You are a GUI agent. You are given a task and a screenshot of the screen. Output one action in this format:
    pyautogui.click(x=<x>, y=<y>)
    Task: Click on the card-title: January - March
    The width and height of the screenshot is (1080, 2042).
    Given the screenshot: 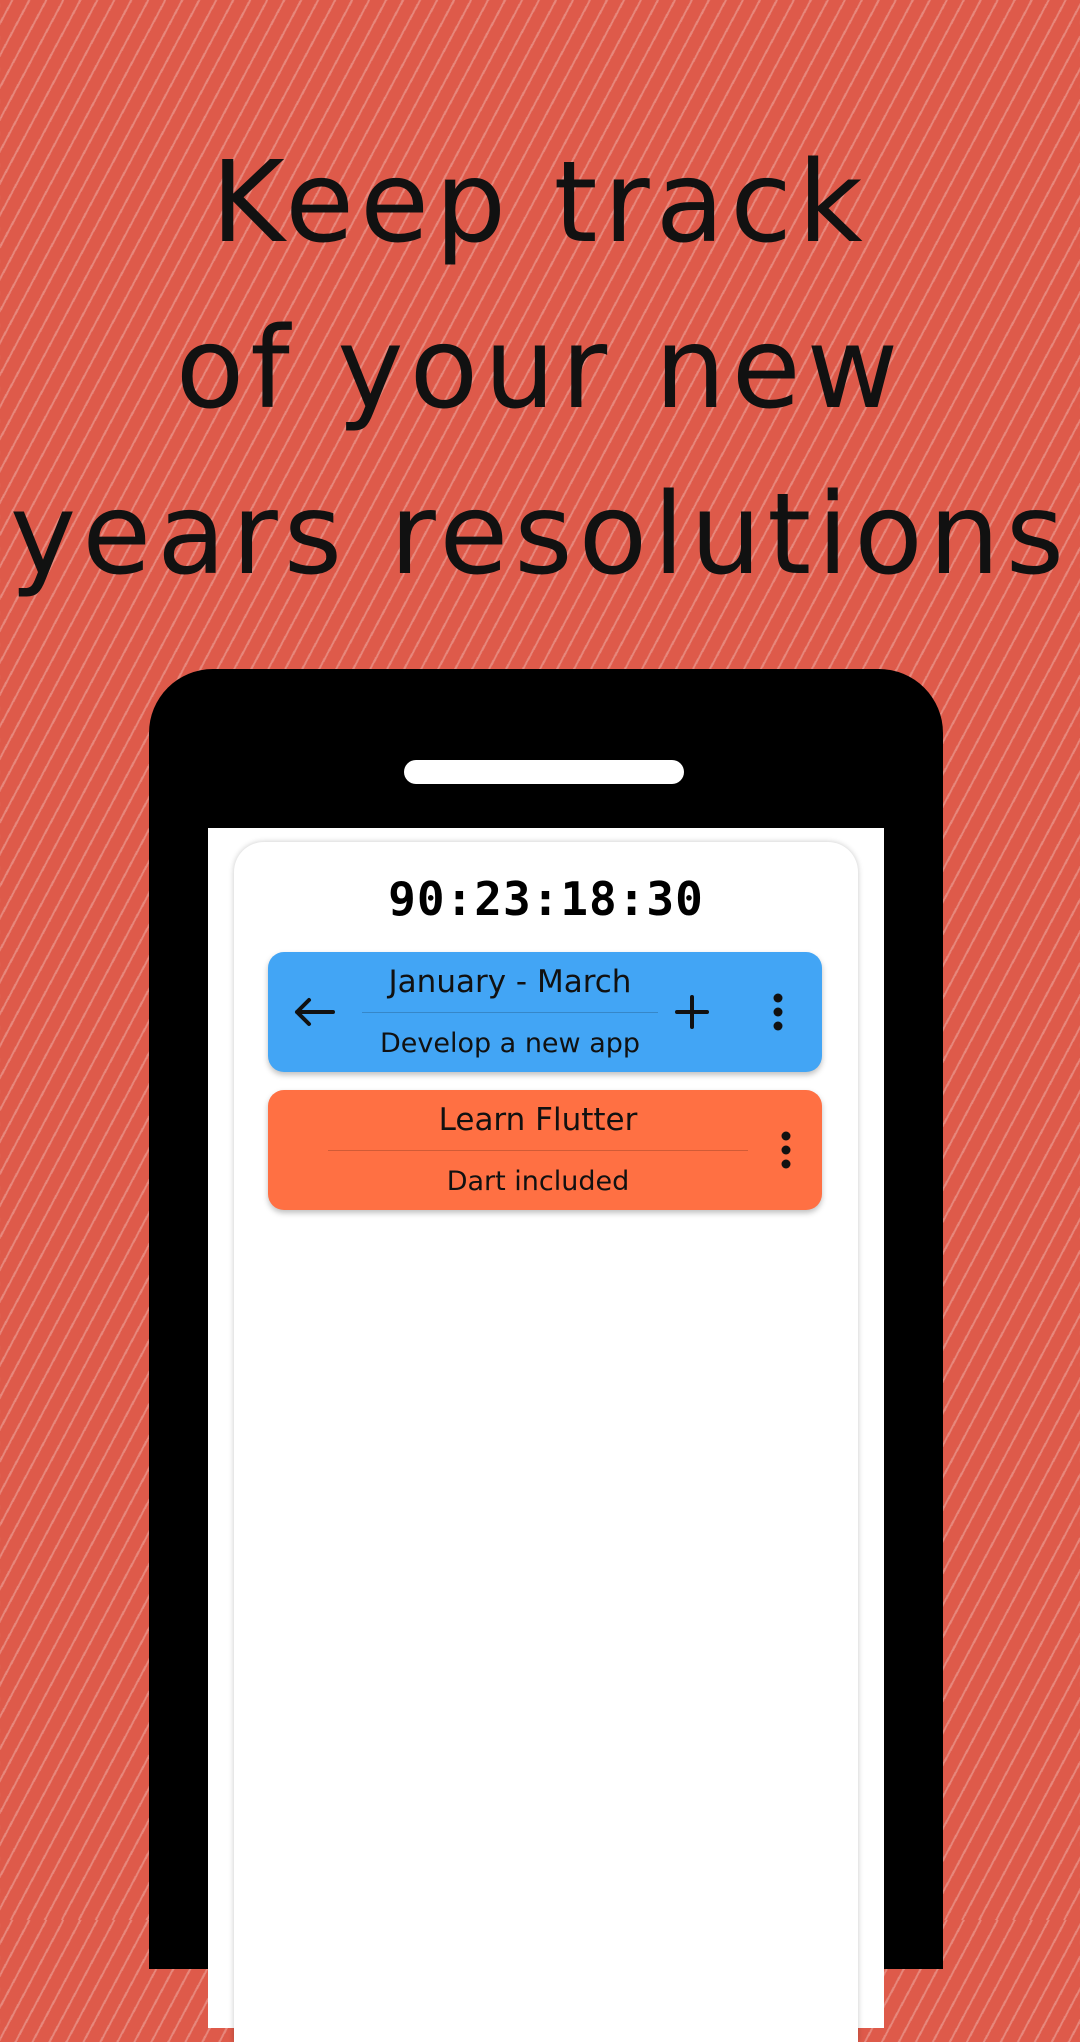 What is the action you would take?
    pyautogui.click(x=510, y=982)
    